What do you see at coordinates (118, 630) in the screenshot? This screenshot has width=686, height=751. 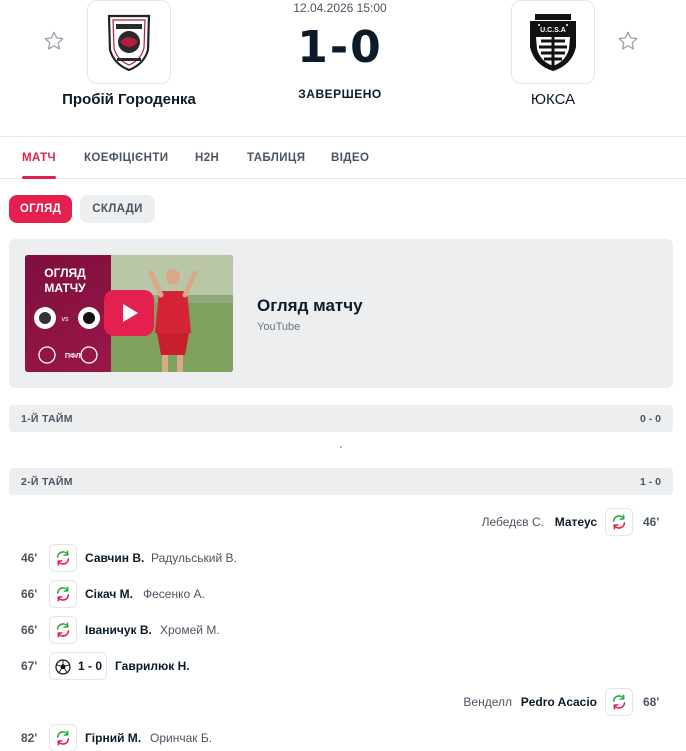 I see `player-in: Іваничук В.` at bounding box center [118, 630].